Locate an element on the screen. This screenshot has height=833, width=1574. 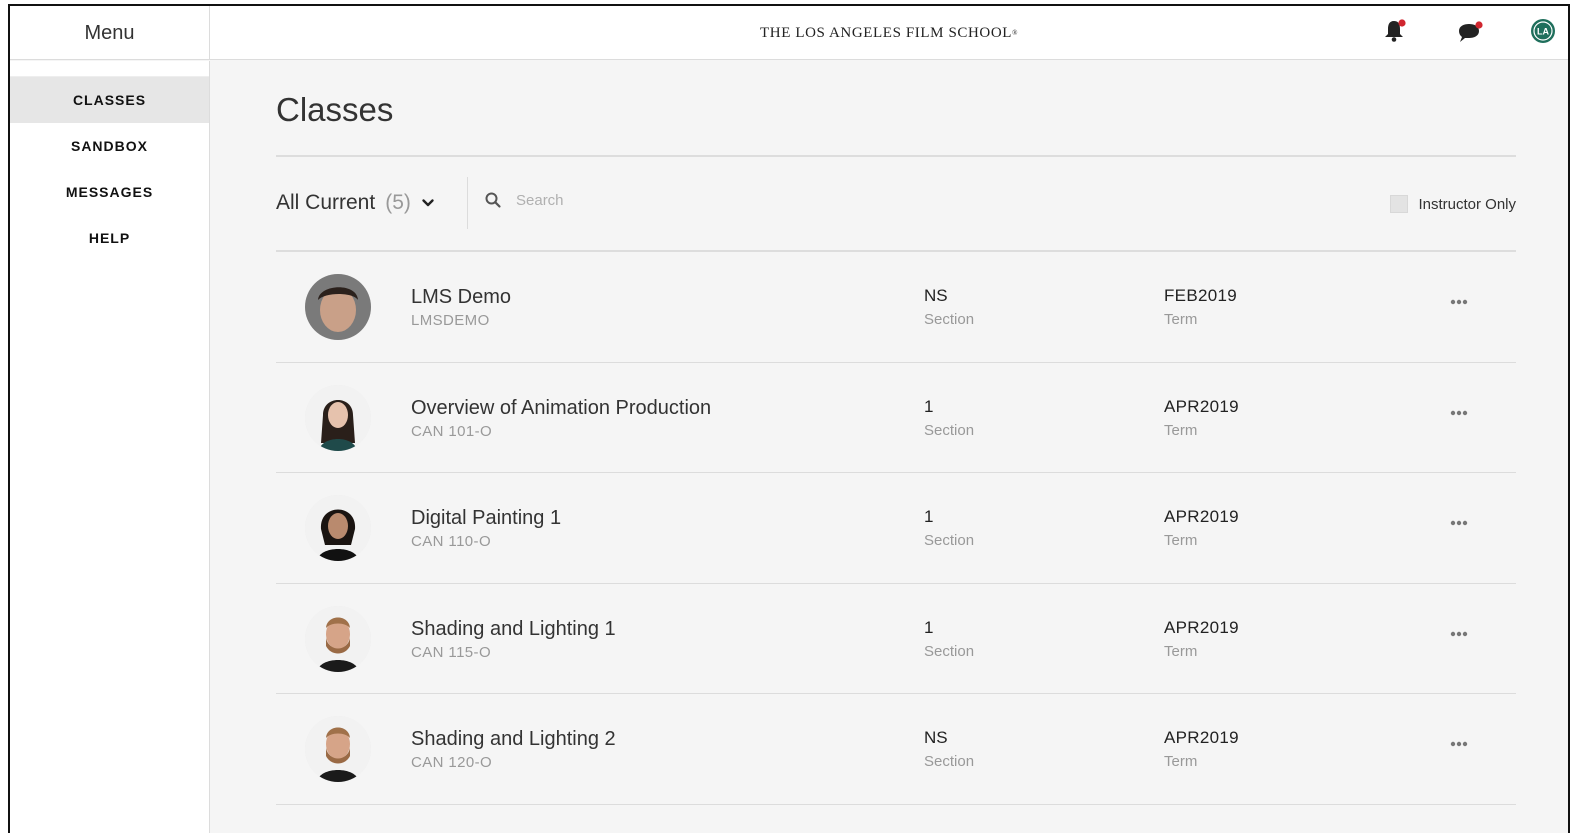
messages-chat-icon is located at coordinates (1470, 31).